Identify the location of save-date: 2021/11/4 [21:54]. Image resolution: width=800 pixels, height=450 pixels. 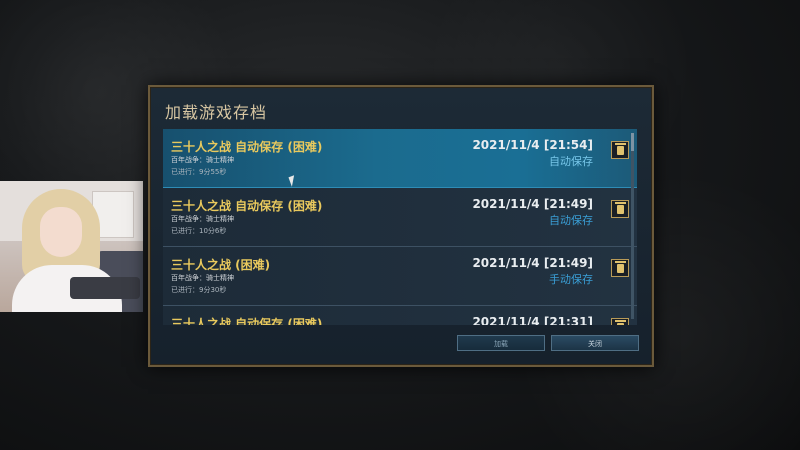
(532, 145).